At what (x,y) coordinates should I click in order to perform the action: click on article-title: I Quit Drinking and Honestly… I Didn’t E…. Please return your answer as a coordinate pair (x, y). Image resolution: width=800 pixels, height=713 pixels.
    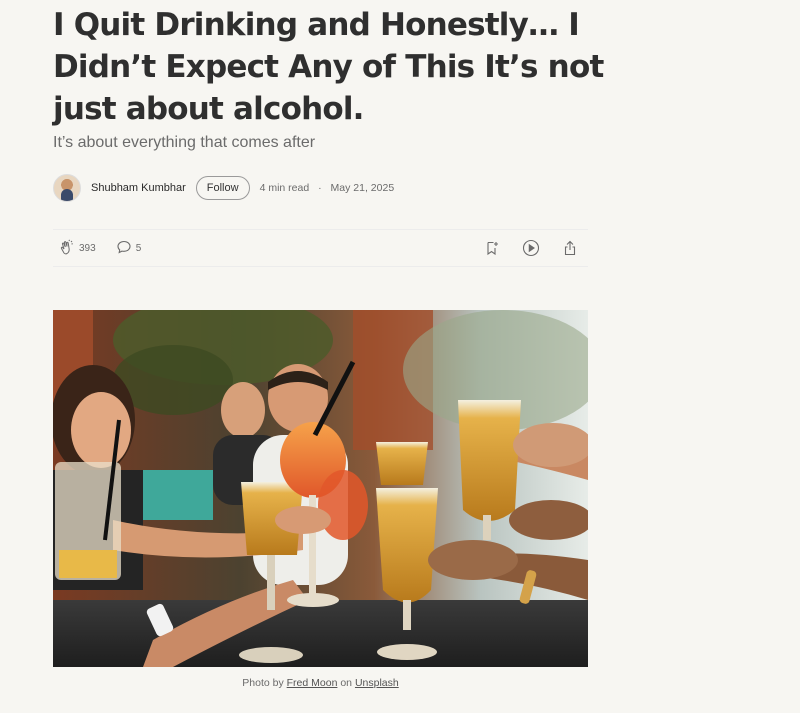
    Looking at the image, I should click on (328, 67).